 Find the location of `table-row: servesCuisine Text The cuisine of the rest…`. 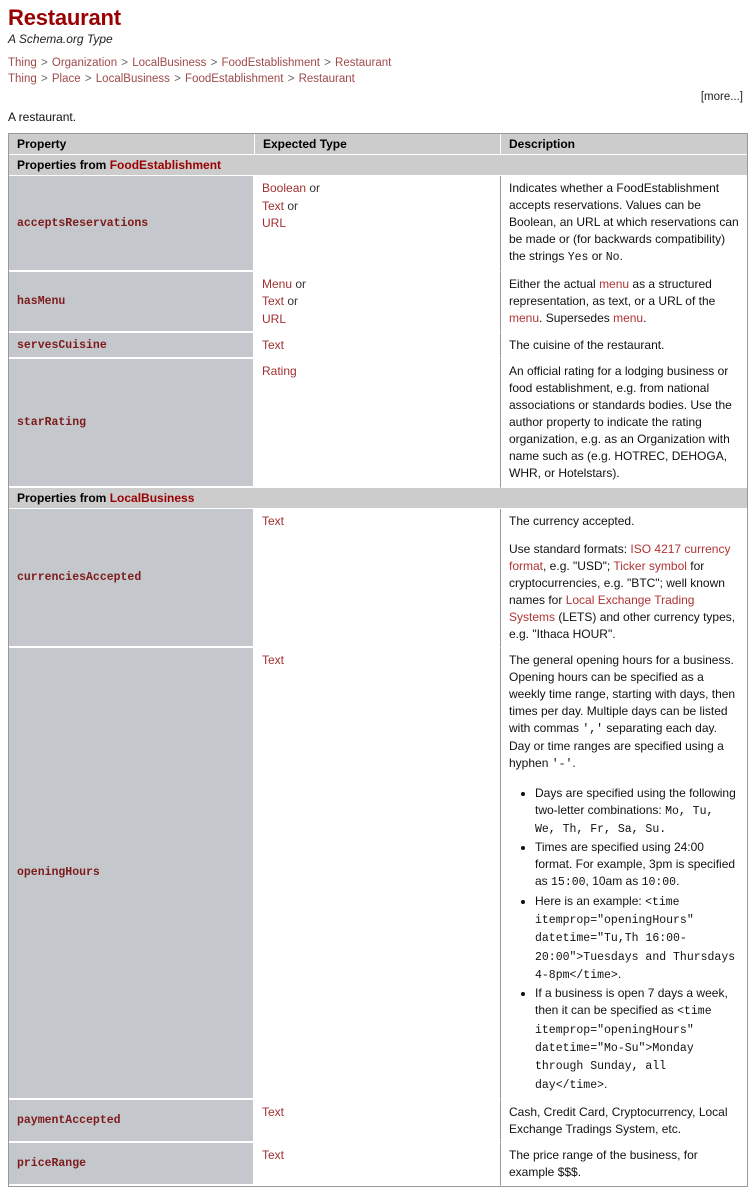

table-row: servesCuisine Text The cuisine of the rest… is located at coordinates (378, 346).